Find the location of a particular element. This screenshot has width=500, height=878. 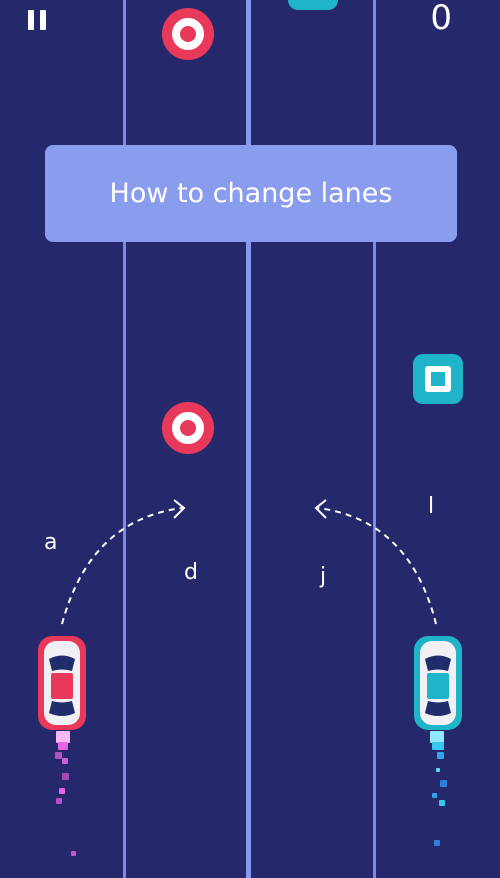

left-arrow-head is located at coordinates (179, 509).